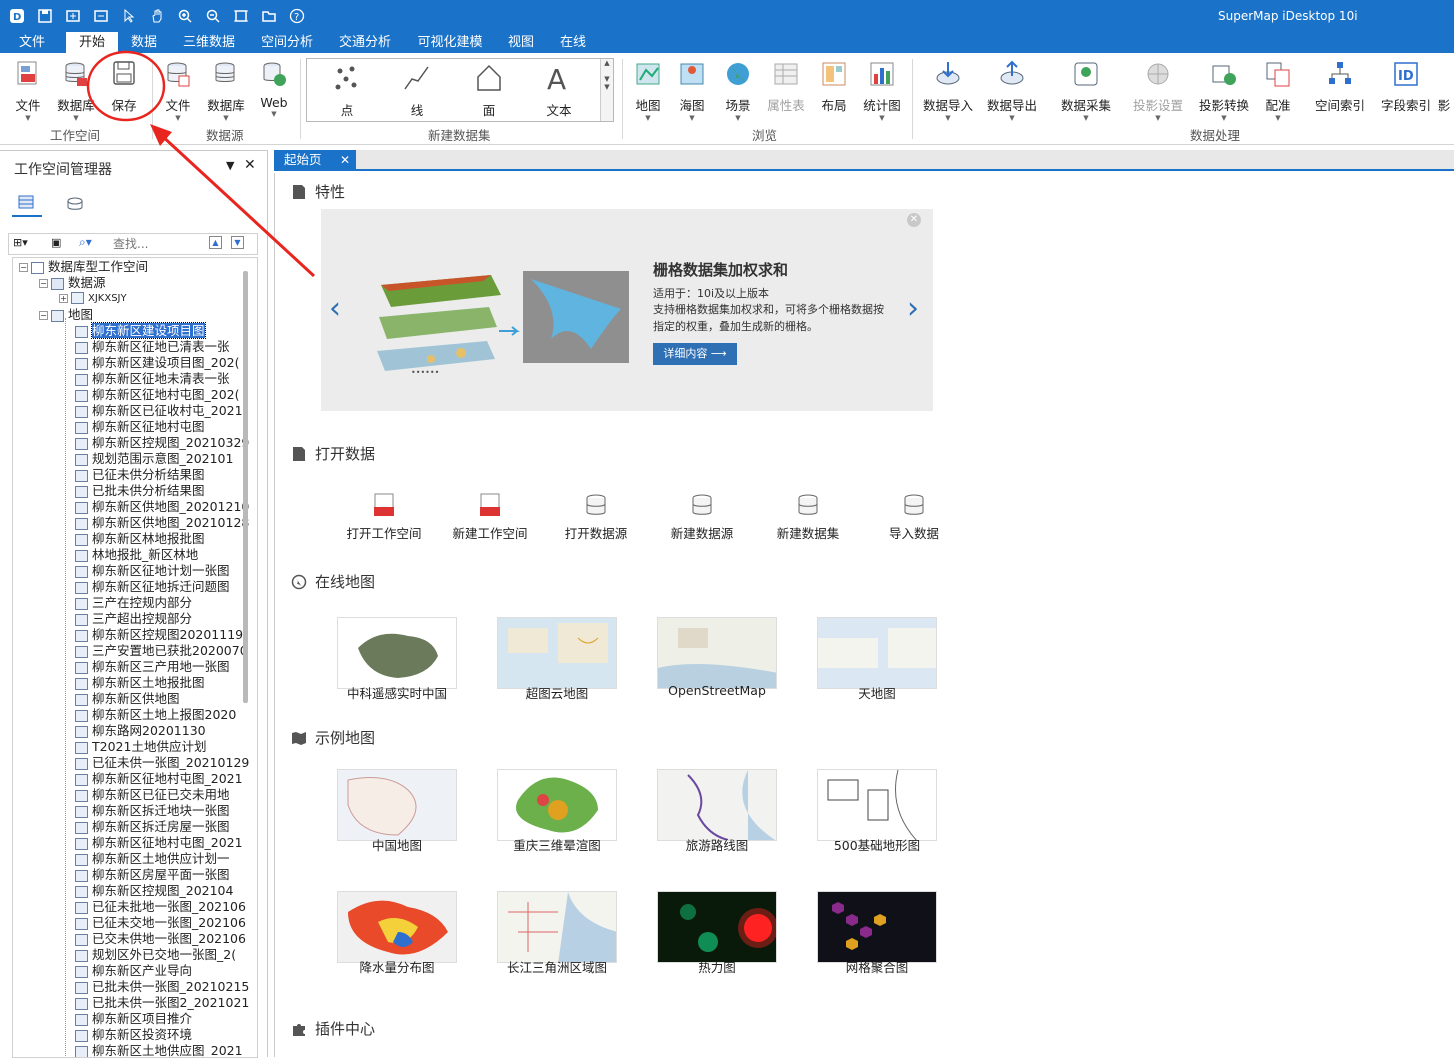 The image size is (1454, 1058). What do you see at coordinates (717, 657) in the screenshot?
I see `online-map-card: OpenStreetMap` at bounding box center [717, 657].